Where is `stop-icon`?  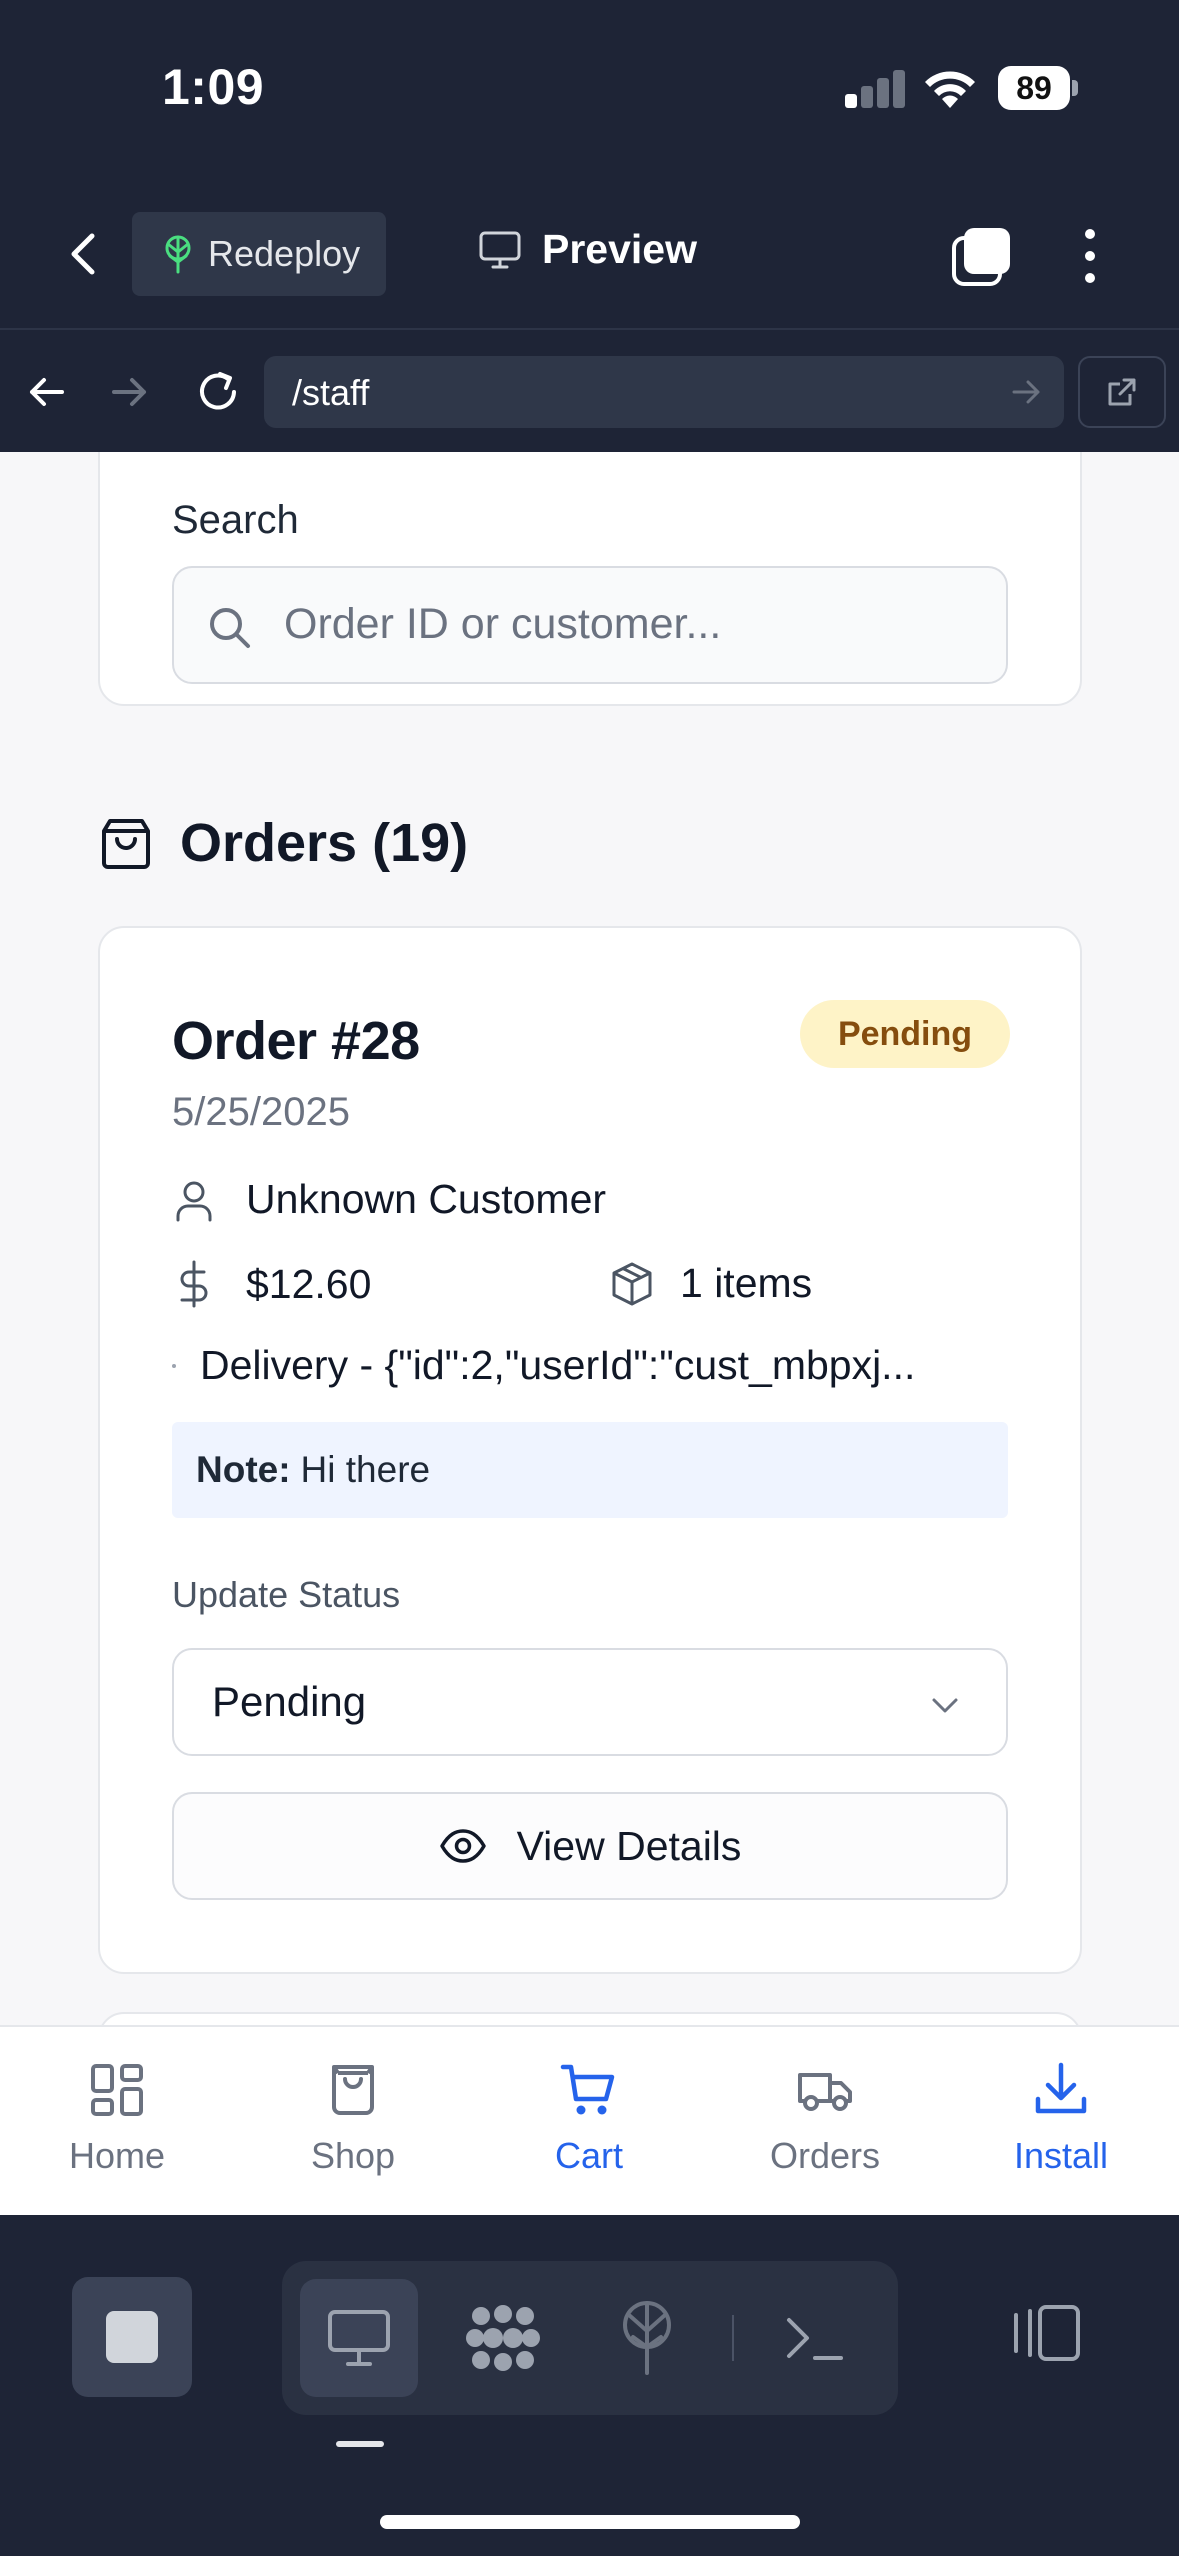 stop-icon is located at coordinates (132, 2337).